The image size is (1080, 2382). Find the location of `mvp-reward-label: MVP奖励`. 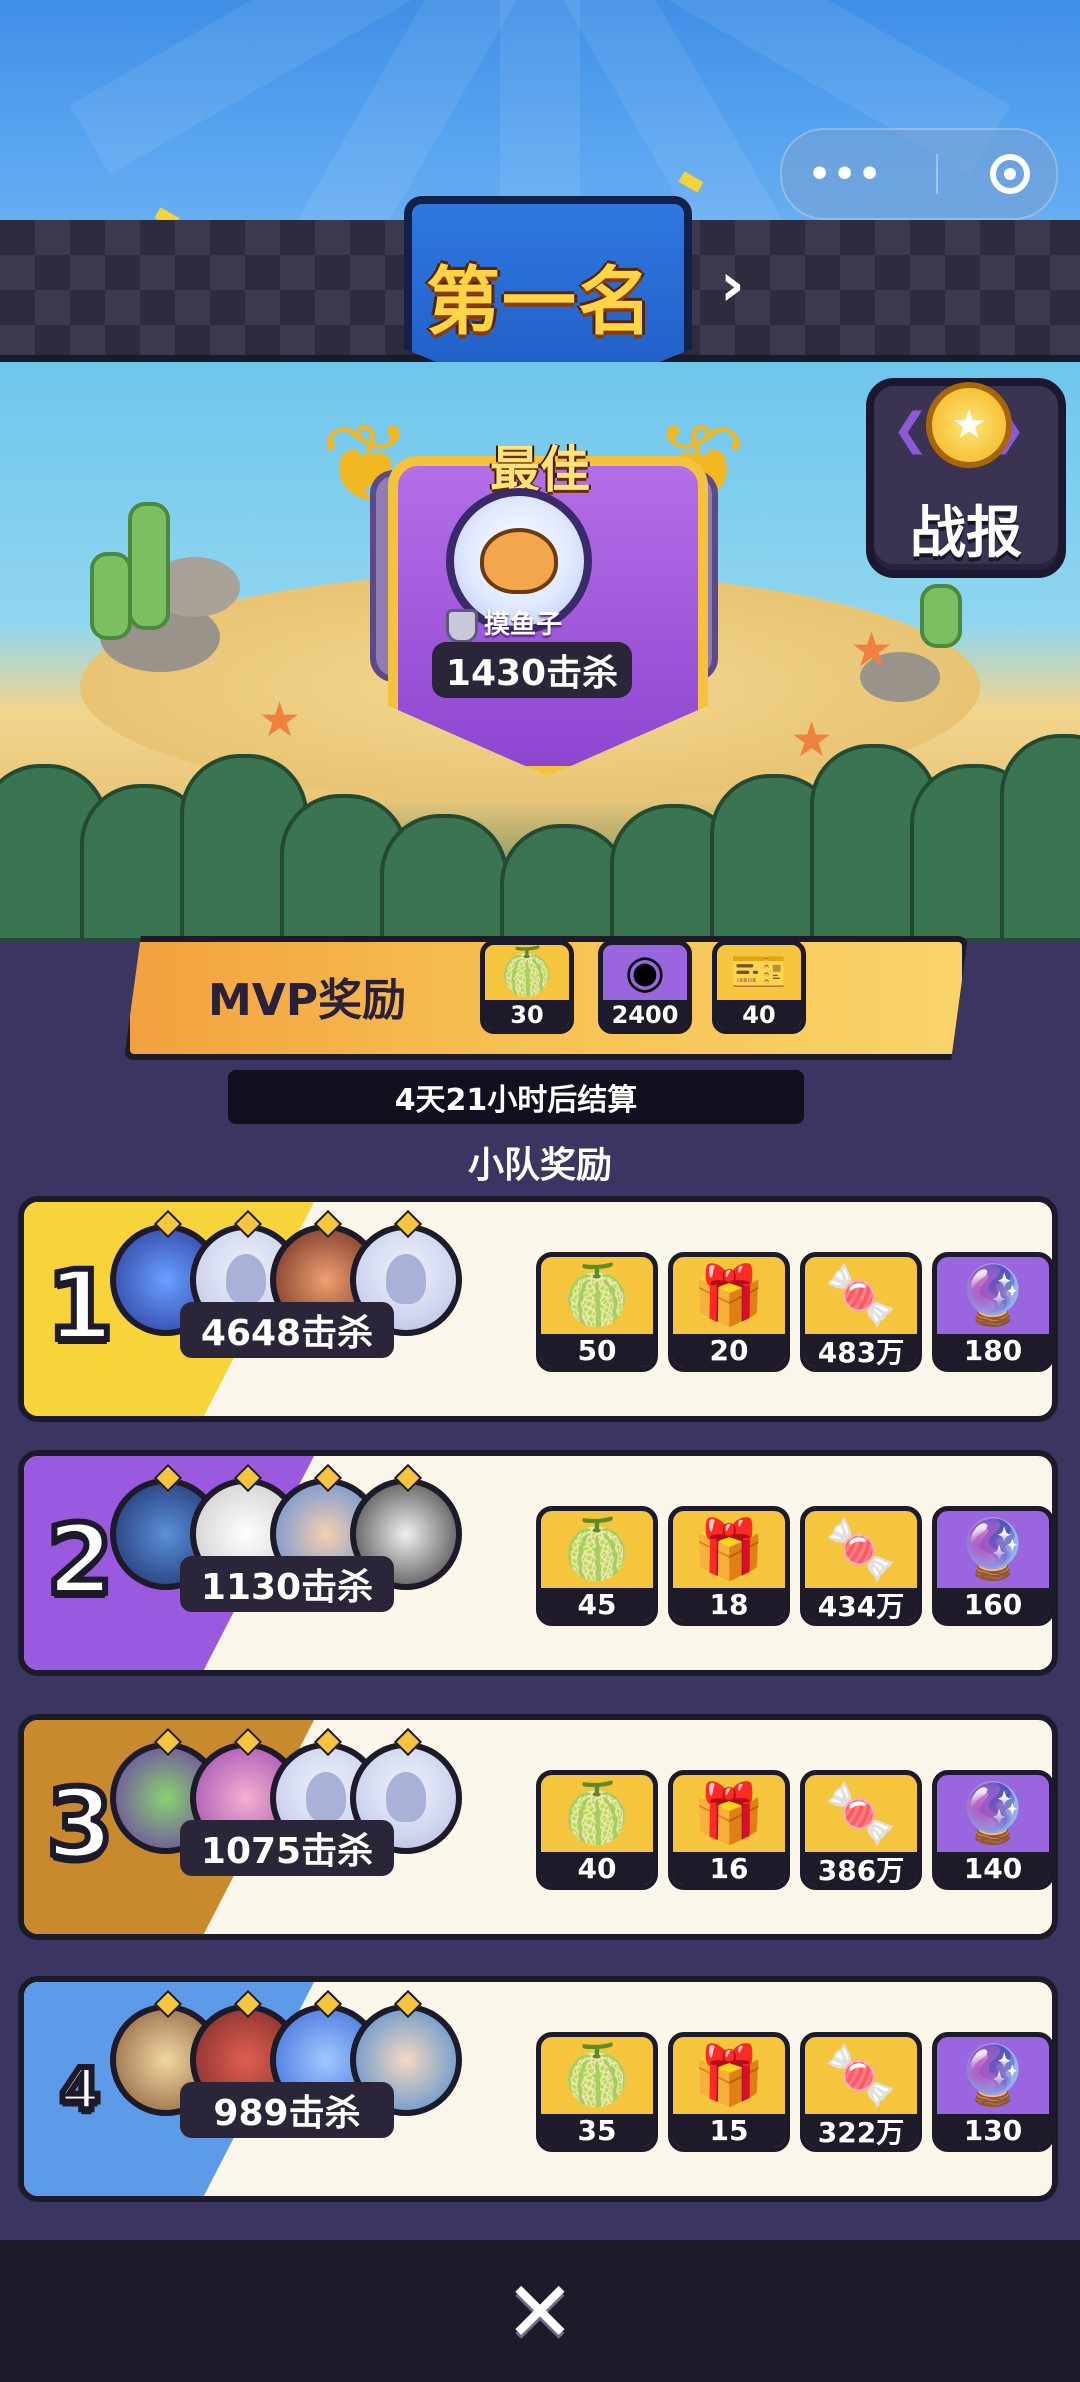

mvp-reward-label: MVP奖励 is located at coordinates (307, 1000).